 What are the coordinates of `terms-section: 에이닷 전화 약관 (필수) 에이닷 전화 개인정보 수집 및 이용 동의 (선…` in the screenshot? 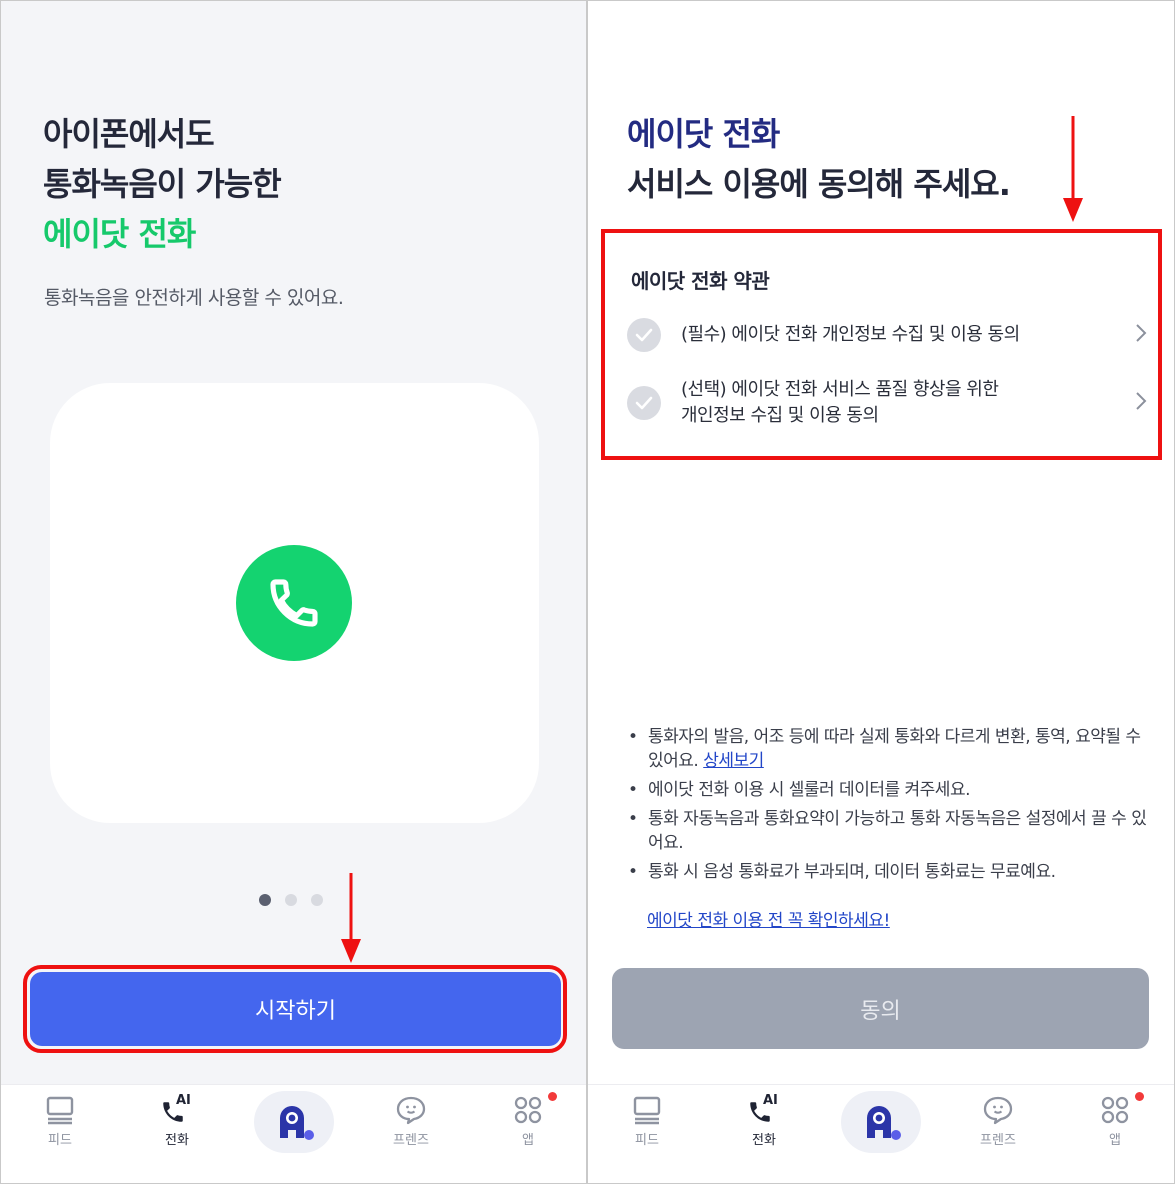 It's located at (881, 344).